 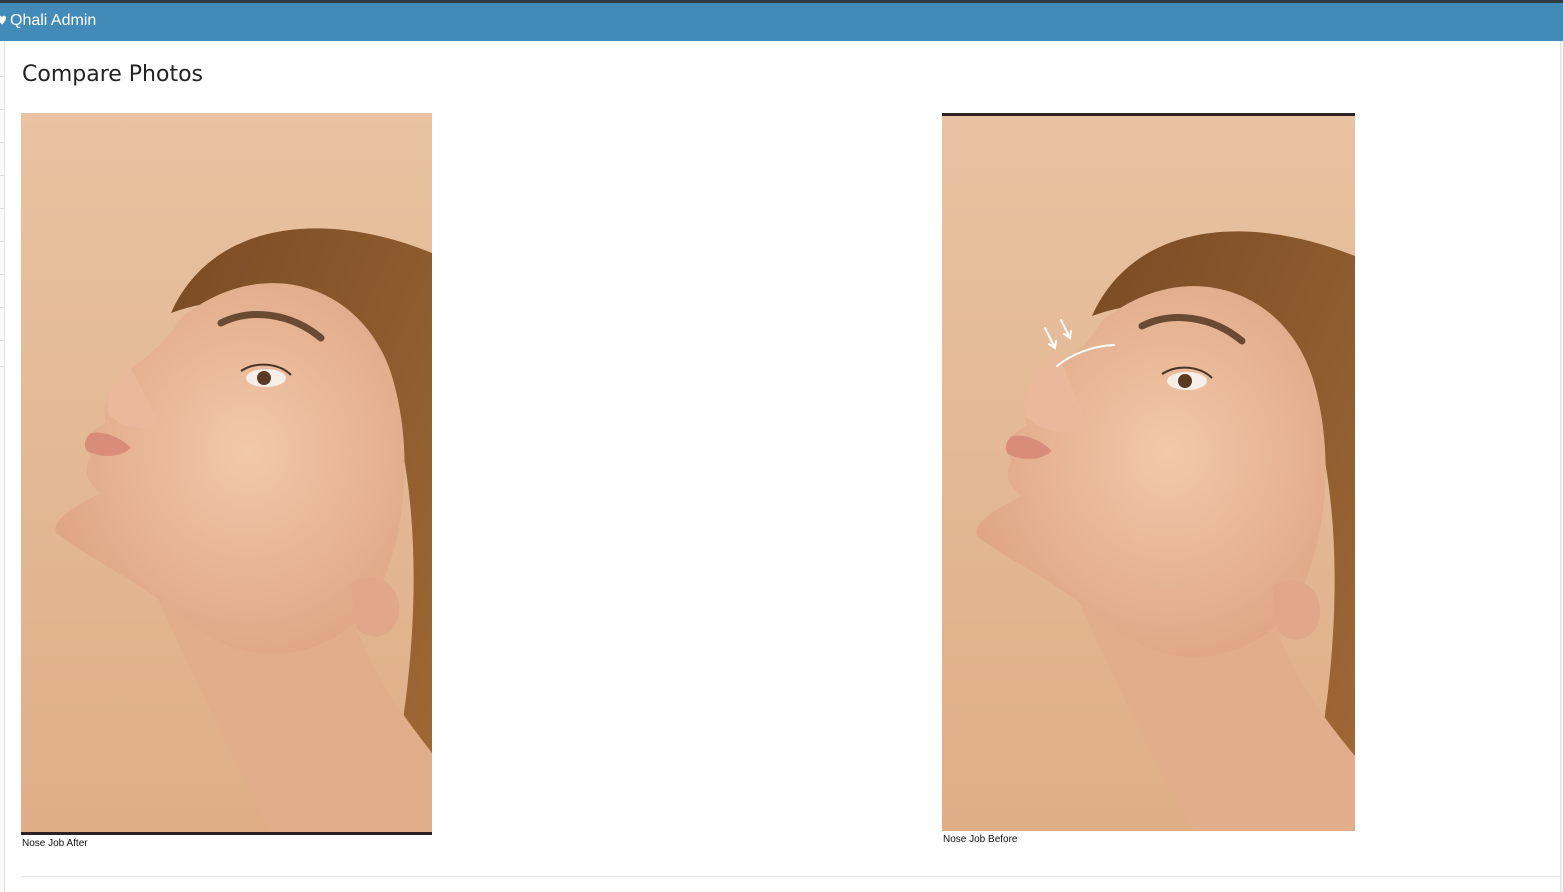 I want to click on brand-label: Qhali Admin, so click(x=53, y=20).